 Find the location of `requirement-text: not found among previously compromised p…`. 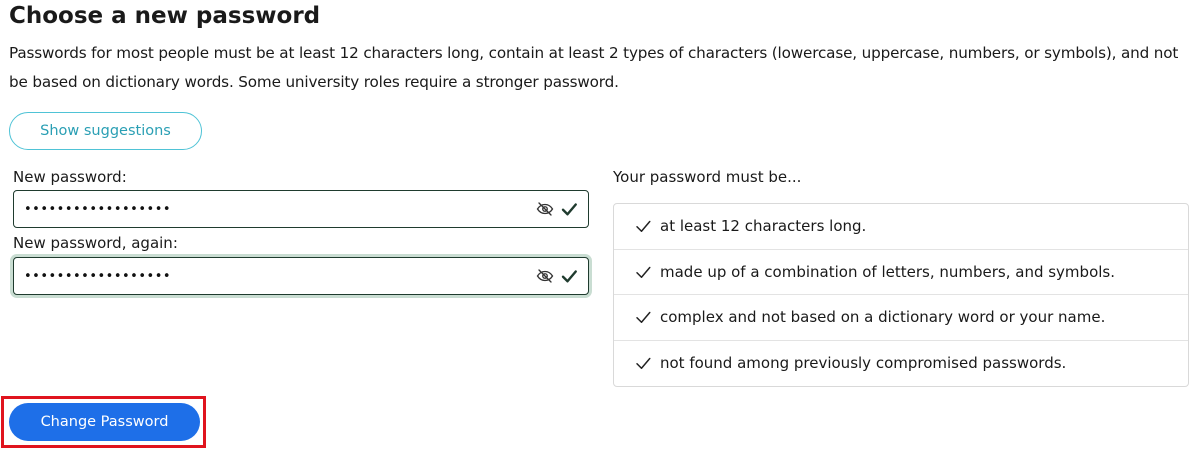

requirement-text: not found among previously compromised p… is located at coordinates (863, 363).